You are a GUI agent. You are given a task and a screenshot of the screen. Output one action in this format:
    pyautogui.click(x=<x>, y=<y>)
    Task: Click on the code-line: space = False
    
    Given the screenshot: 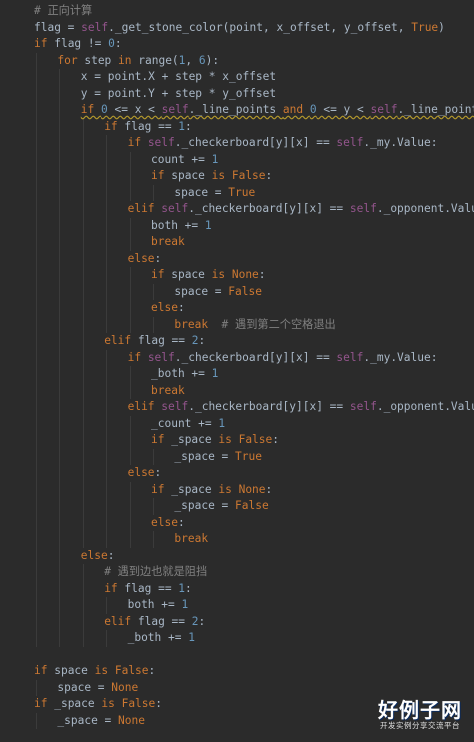 What is the action you would take?
    pyautogui.click(x=218, y=292)
    